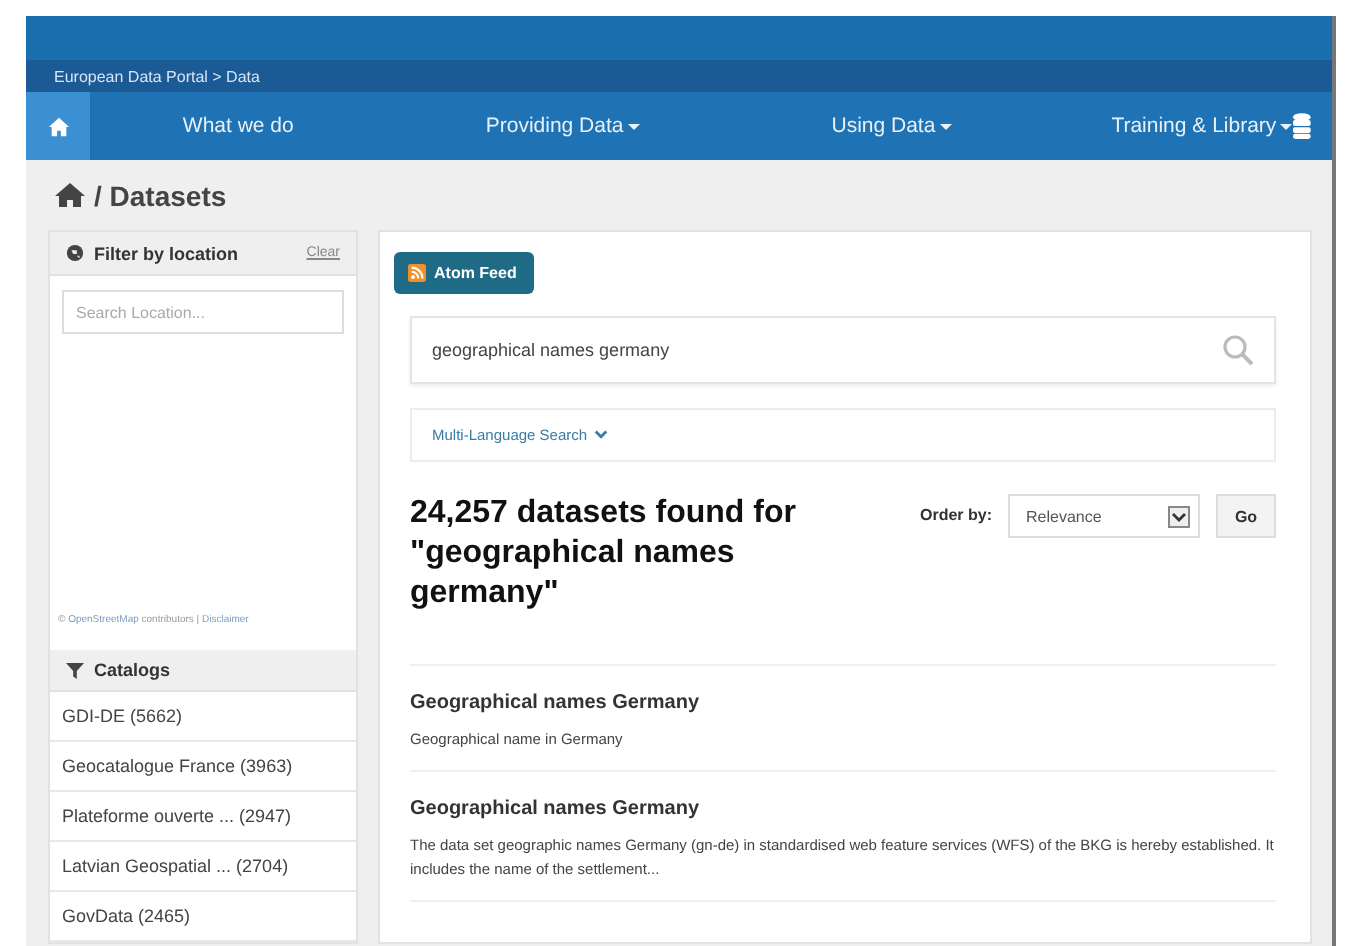 The image size is (1356, 946). I want to click on breadcrumb-link: European Data Portal > Data, so click(157, 76).